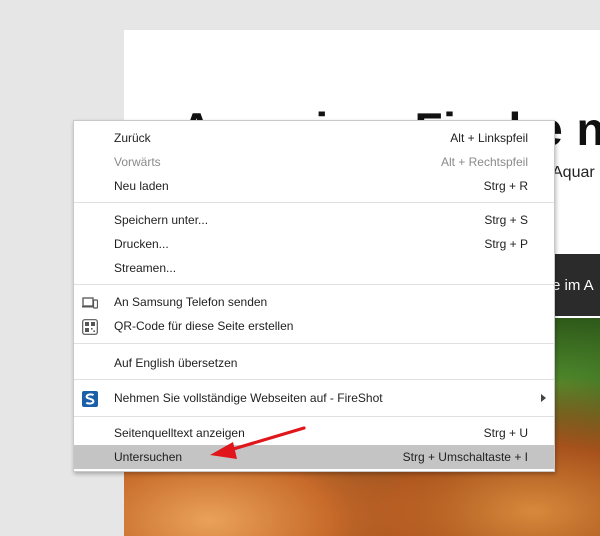  What do you see at coordinates (505, 186) in the screenshot?
I see `menu-item-shortcut: Strg + R` at bounding box center [505, 186].